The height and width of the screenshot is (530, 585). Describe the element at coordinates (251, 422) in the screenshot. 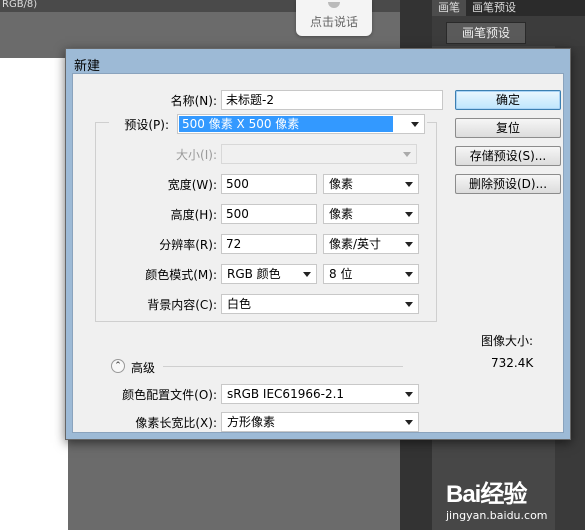

I see `pixel-aspect-value: 方形像素` at that location.